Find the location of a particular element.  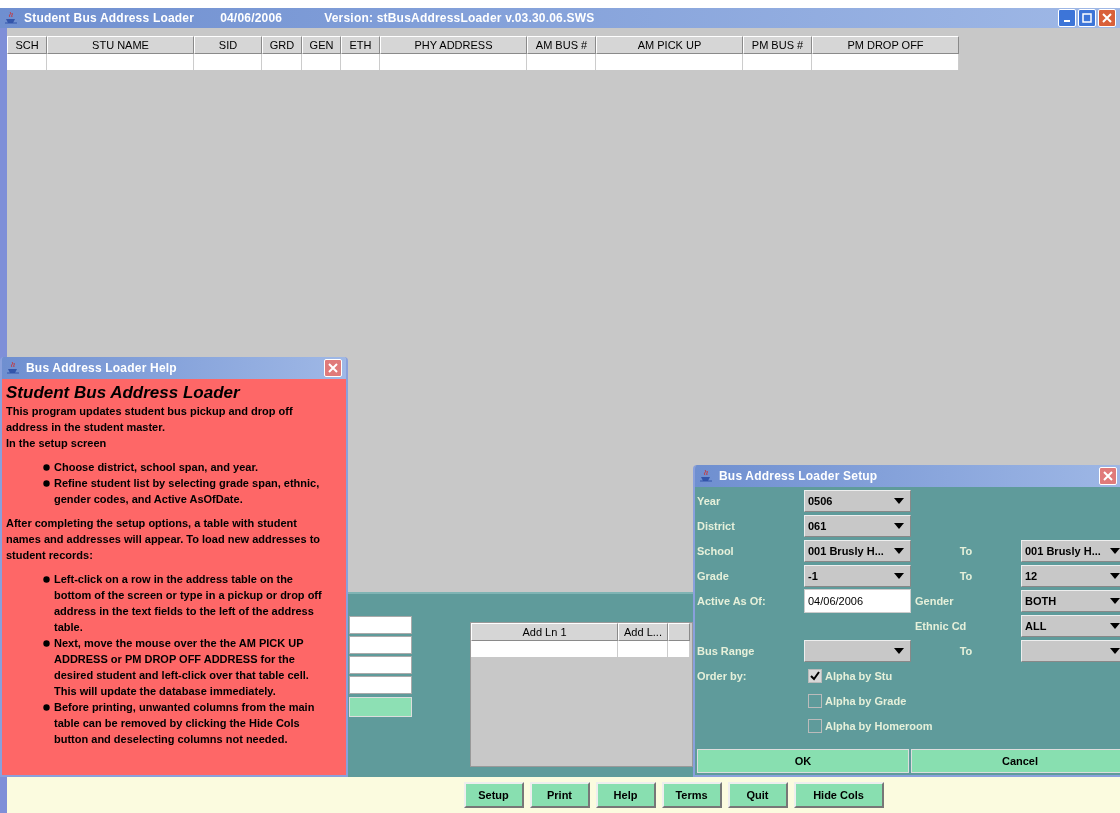

field-label: Ethnic Cd is located at coordinates (941, 626).